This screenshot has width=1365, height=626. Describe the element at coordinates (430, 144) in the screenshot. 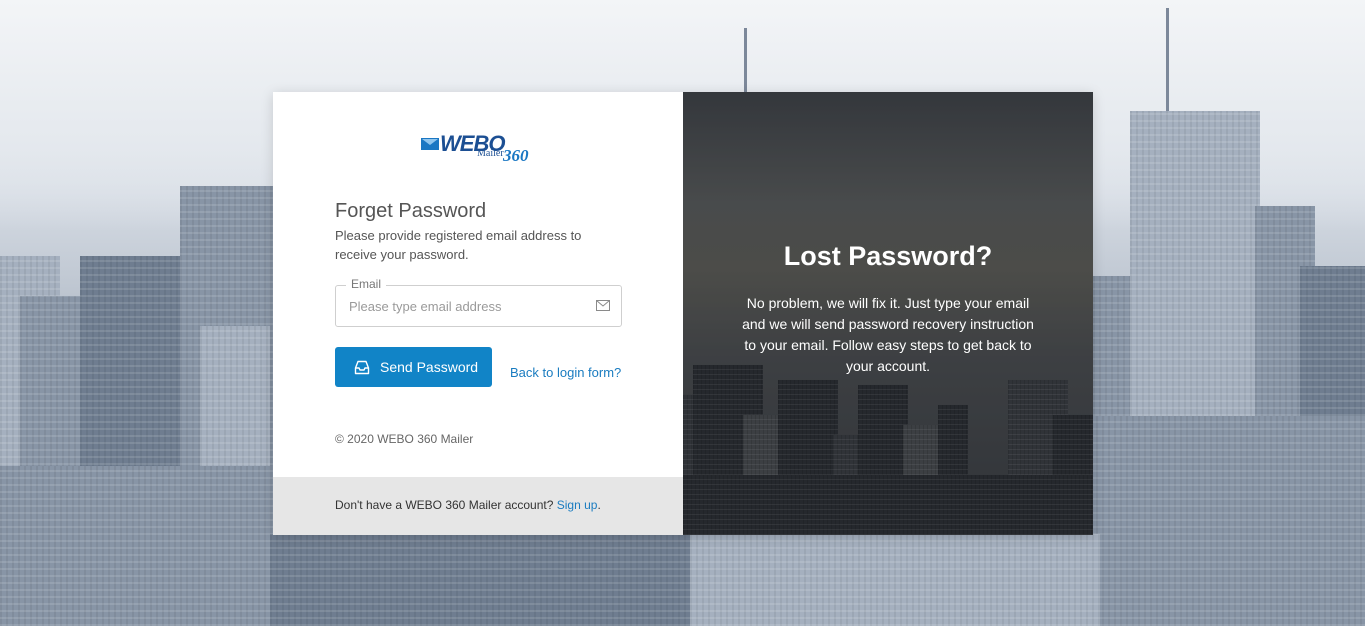

I see `envelope-logo-icon` at that location.